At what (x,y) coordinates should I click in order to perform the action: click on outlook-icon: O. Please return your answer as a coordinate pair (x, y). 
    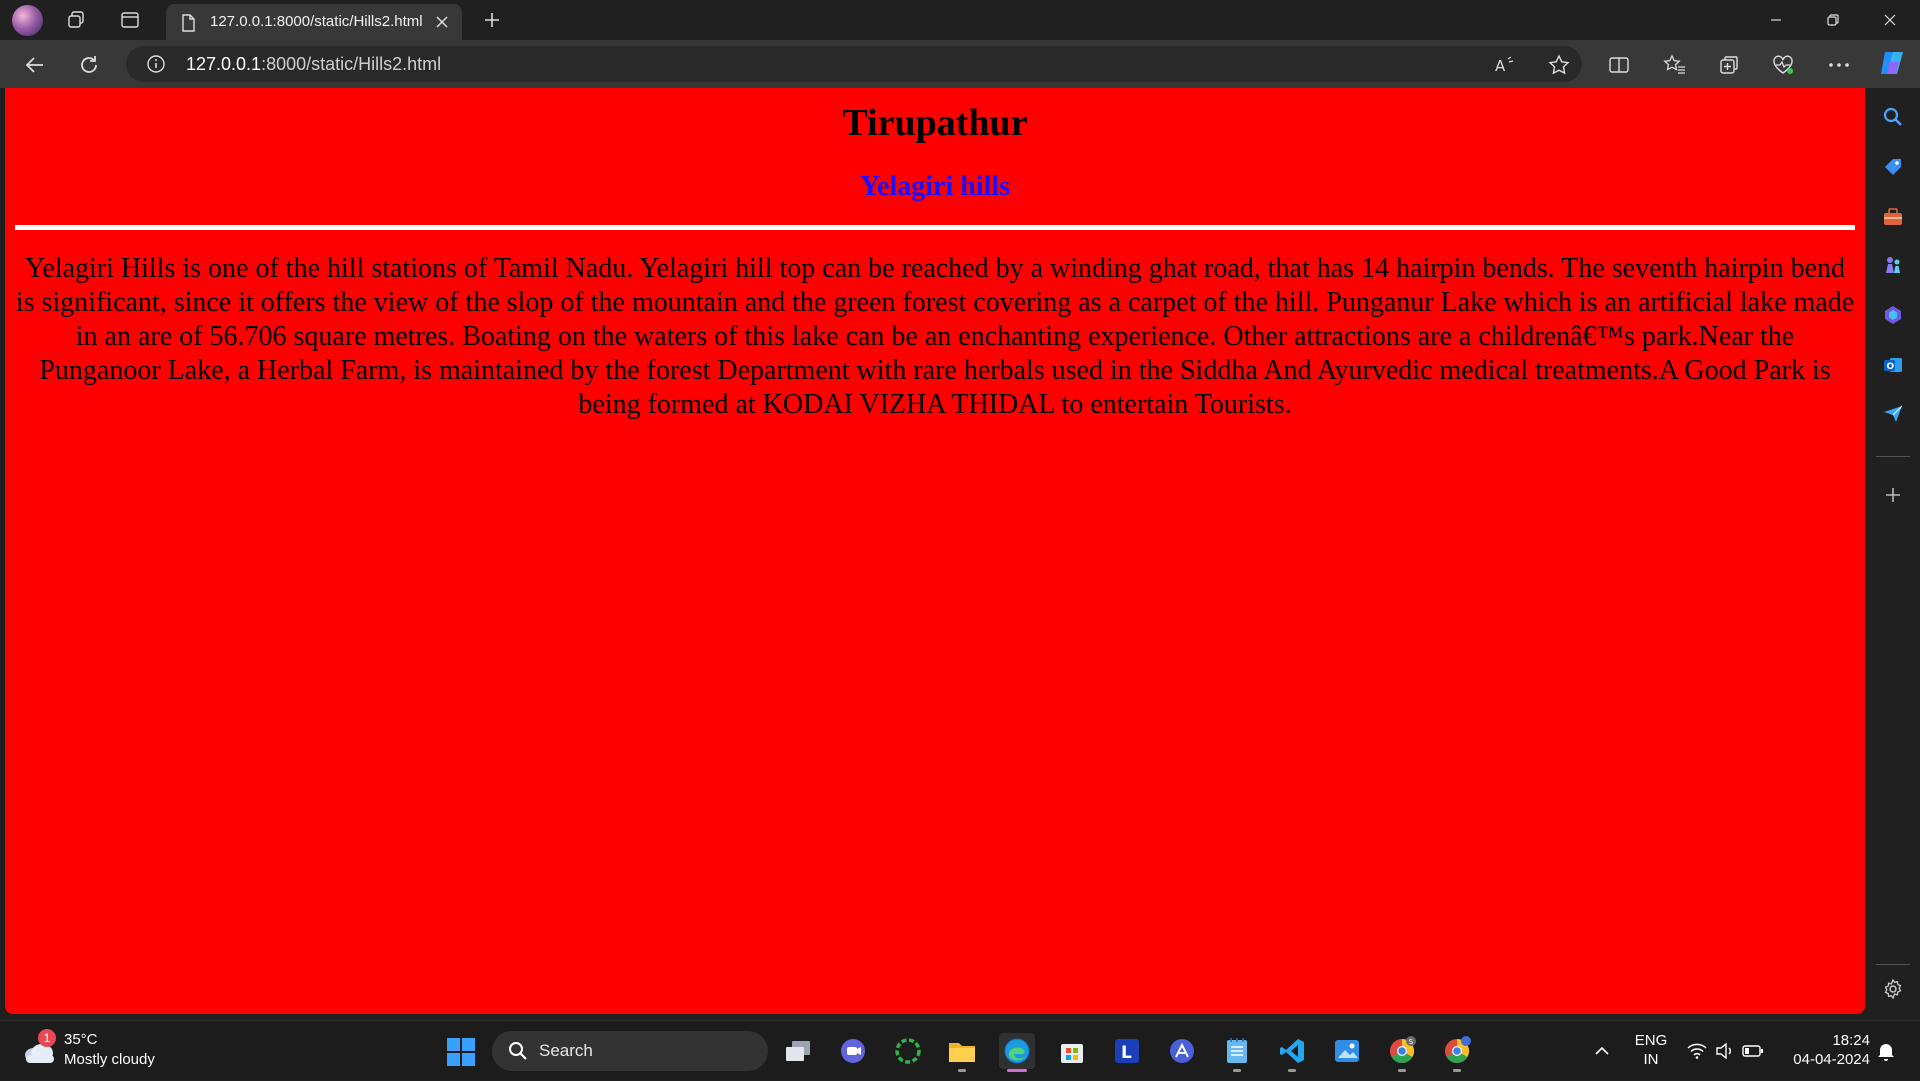
    Looking at the image, I should click on (1893, 365).